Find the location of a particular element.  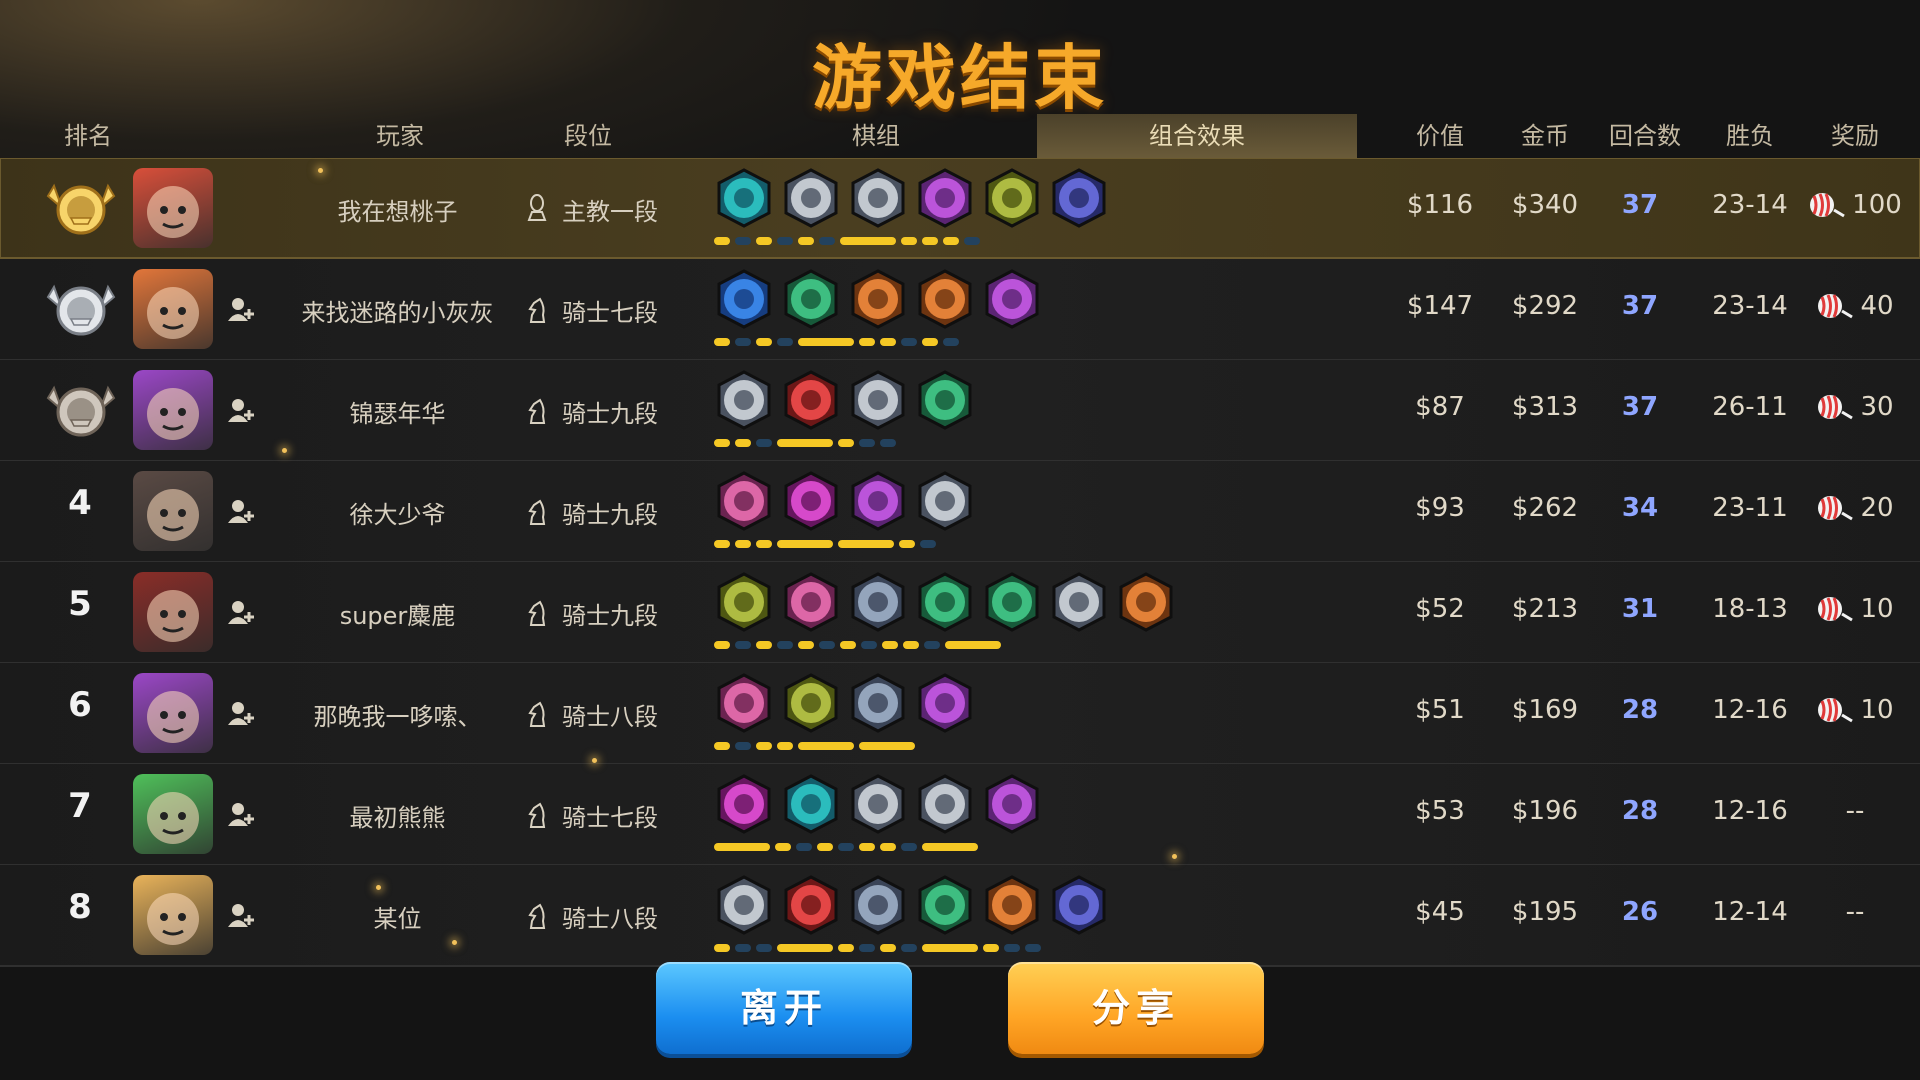

rank-number: 5 is located at coordinates (80, 604).